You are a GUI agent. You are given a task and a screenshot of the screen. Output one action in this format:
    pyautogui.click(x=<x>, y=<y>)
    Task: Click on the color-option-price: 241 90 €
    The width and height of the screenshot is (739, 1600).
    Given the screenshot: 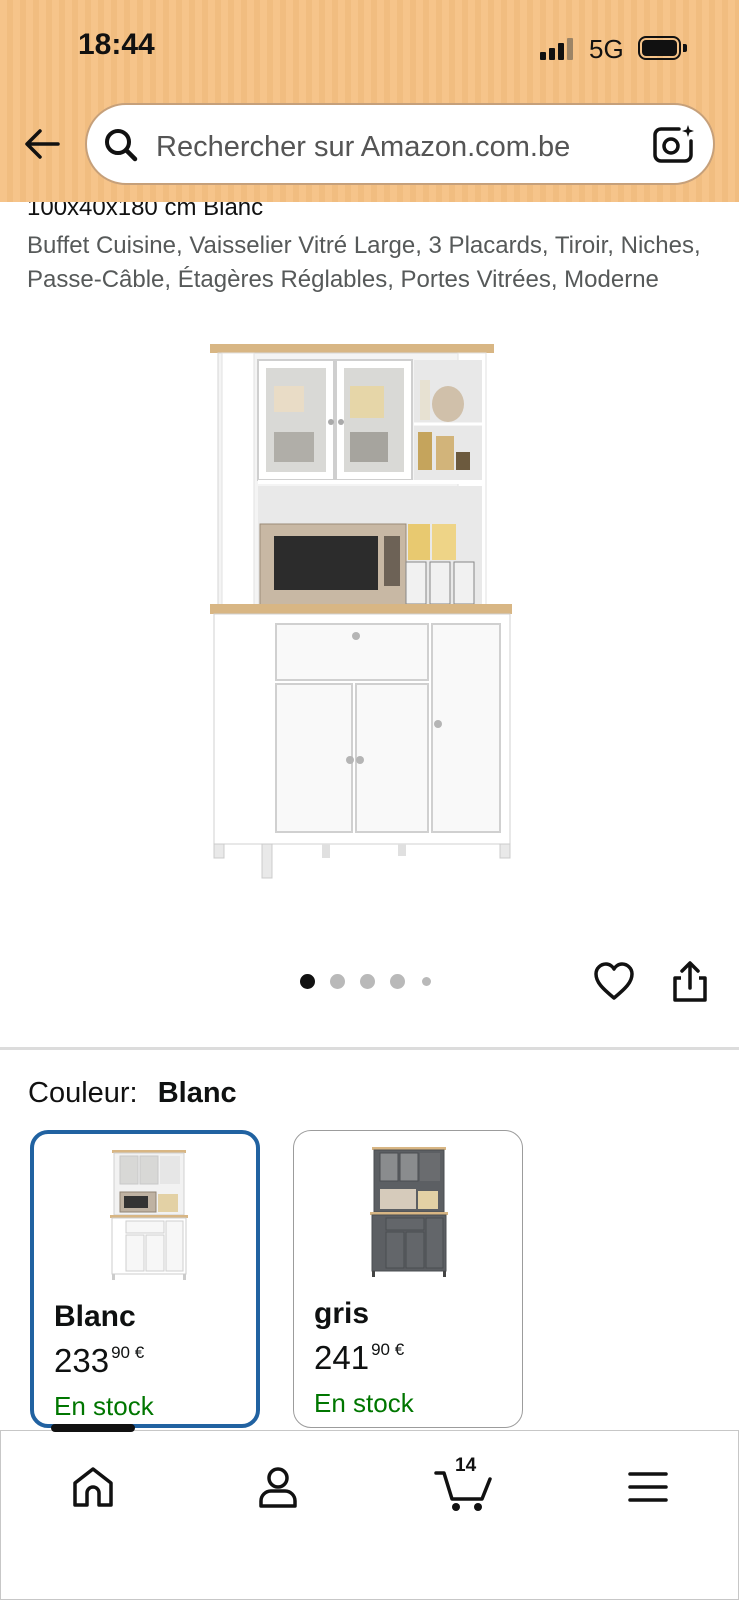 What is the action you would take?
    pyautogui.click(x=359, y=1358)
    